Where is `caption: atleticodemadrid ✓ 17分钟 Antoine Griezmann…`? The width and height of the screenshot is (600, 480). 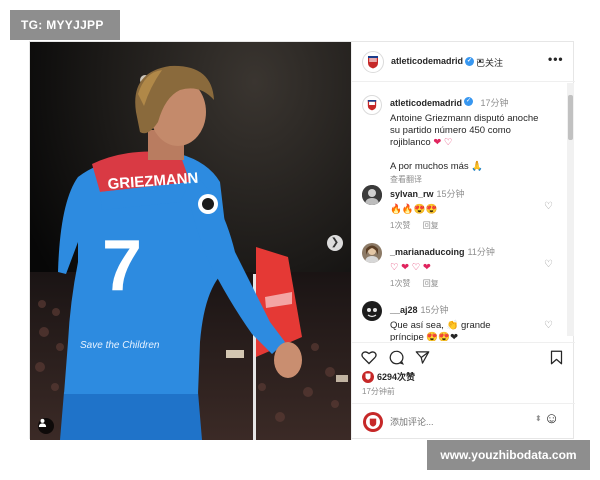
caption: atleticodemadrid ✓ 17分钟 Antoine Griezmann… is located at coordinates (477, 139).